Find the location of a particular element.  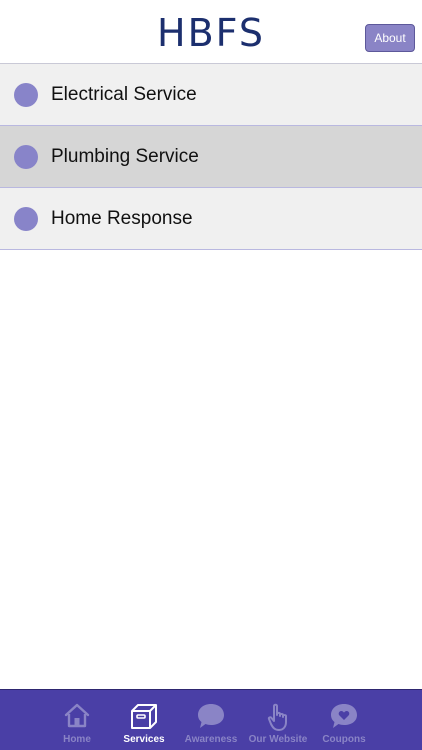

tab-services: Services is located at coordinates (144, 720).